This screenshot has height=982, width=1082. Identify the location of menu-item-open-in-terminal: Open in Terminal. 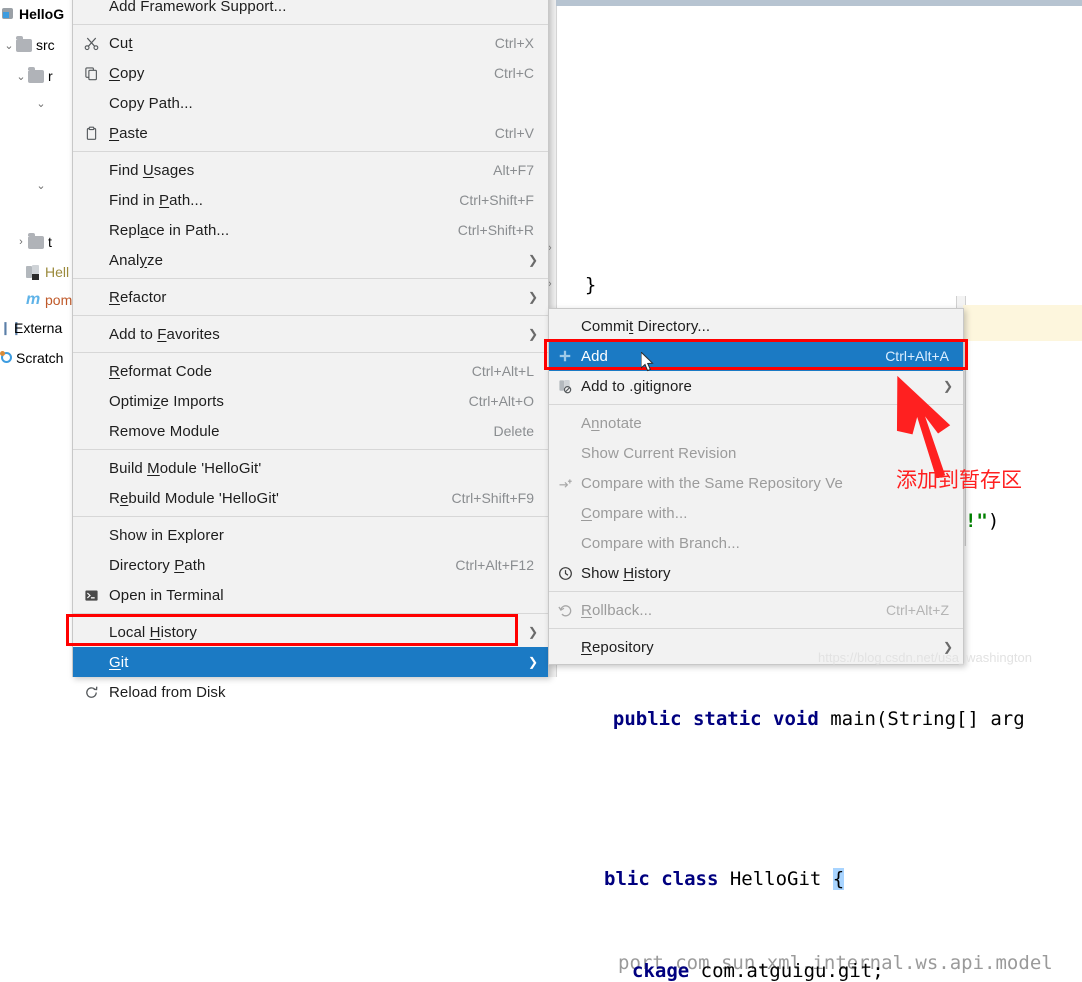
(310, 595).